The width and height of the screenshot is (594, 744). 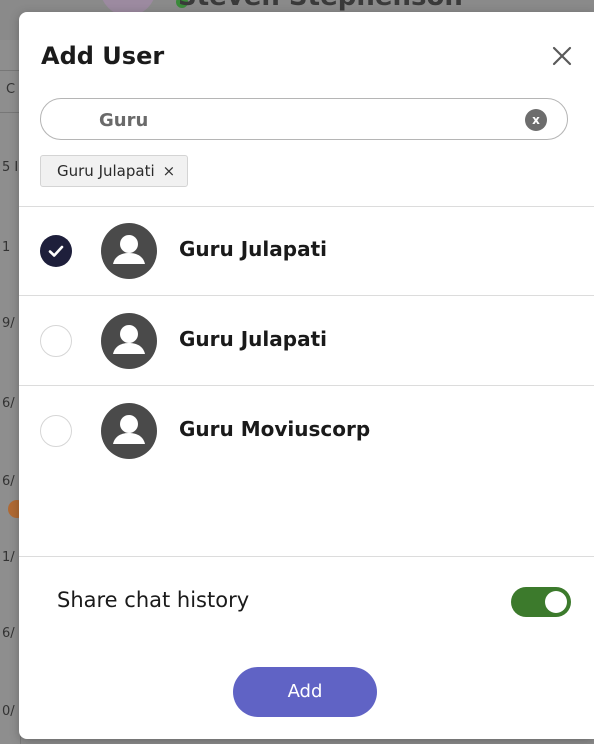 What do you see at coordinates (6, 247) in the screenshot?
I see `background-text: 1` at bounding box center [6, 247].